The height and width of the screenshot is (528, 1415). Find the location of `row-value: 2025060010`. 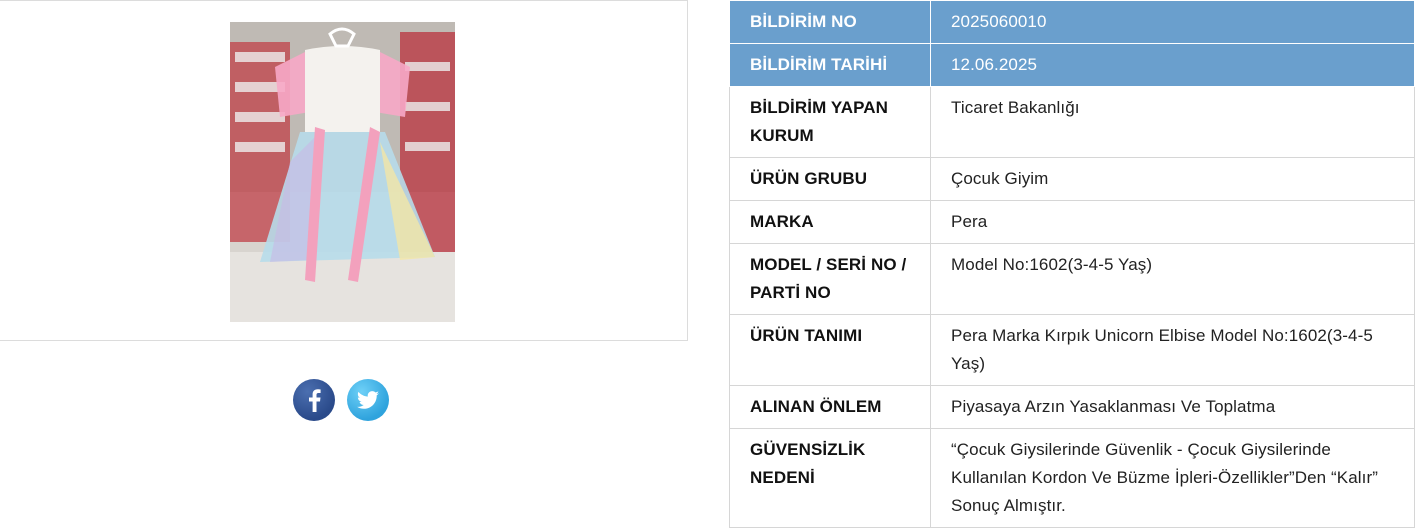

row-value: 2025060010 is located at coordinates (1172, 22).